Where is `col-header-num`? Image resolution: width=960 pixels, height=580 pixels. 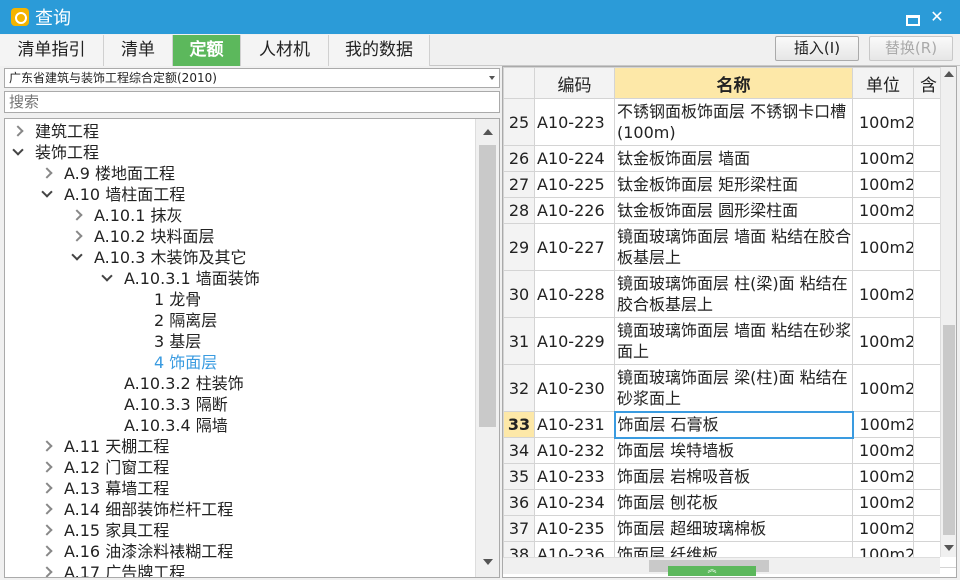
col-header-num is located at coordinates (519, 83).